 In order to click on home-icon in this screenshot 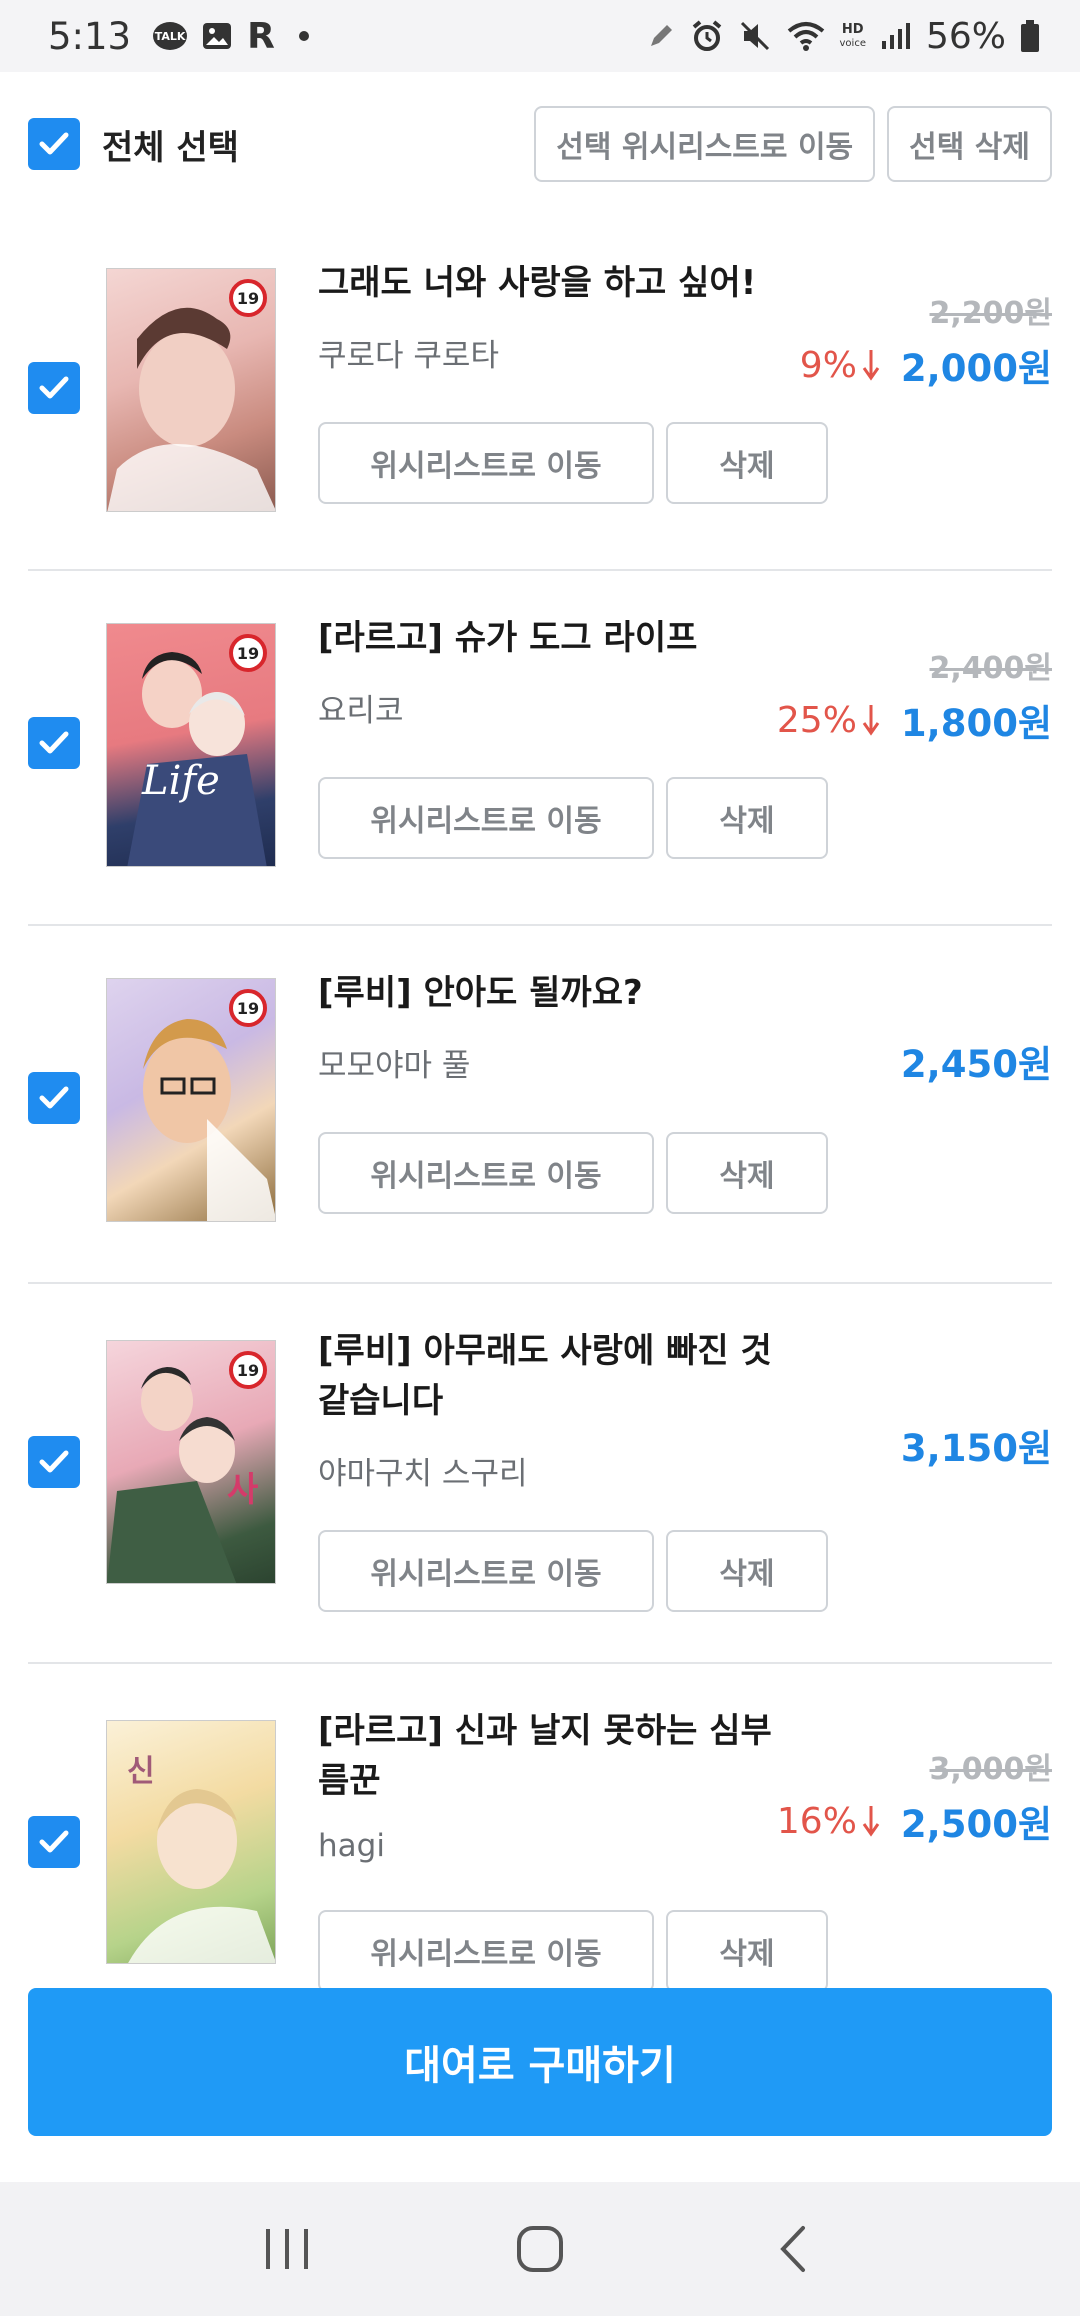, I will do `click(540, 2249)`.